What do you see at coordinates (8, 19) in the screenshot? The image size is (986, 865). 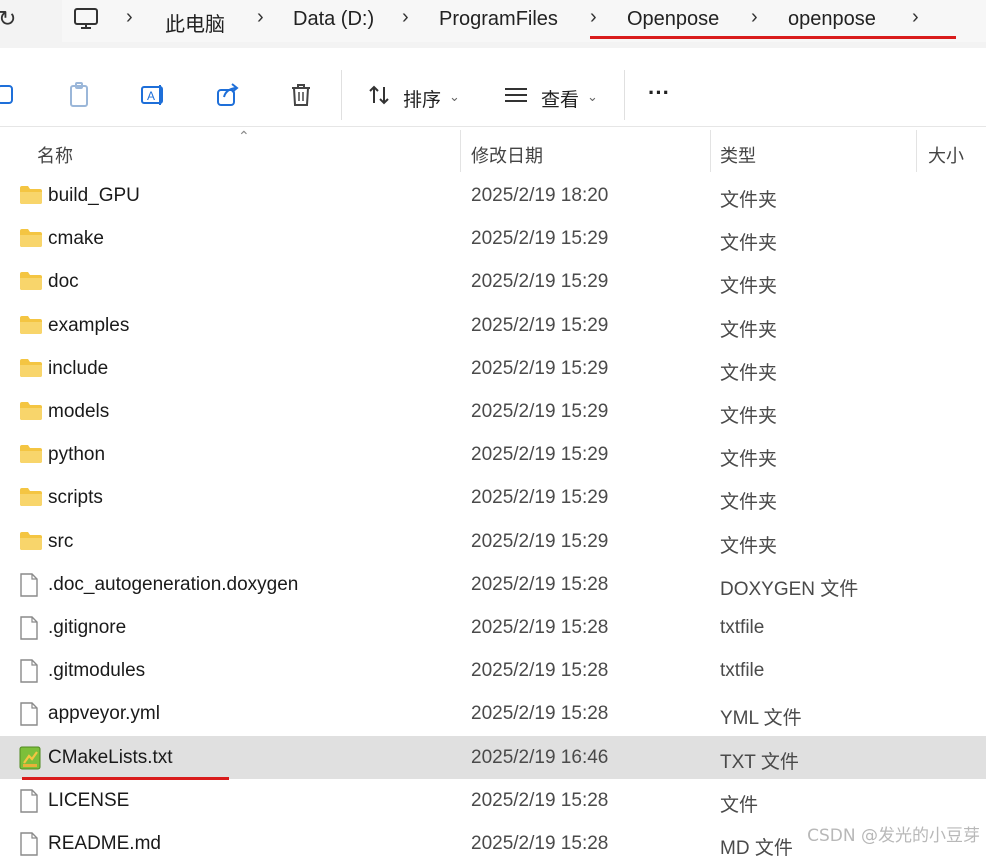 I see `refresh-icon: ↻` at bounding box center [8, 19].